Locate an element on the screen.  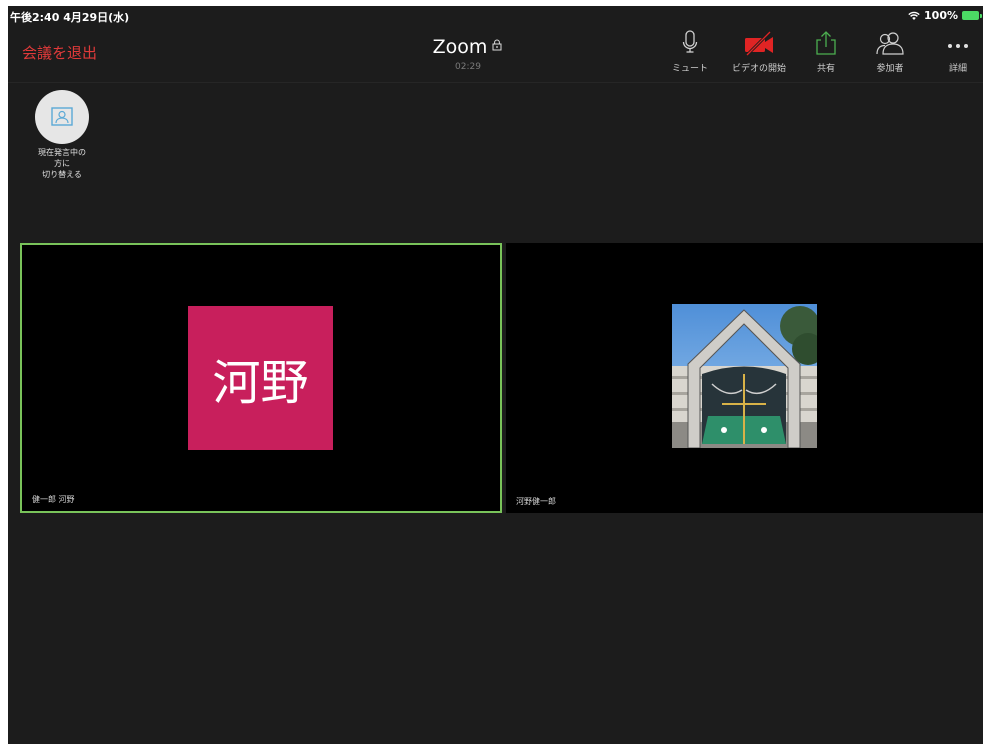
participants-label: 参加者 is located at coordinates (890, 69).